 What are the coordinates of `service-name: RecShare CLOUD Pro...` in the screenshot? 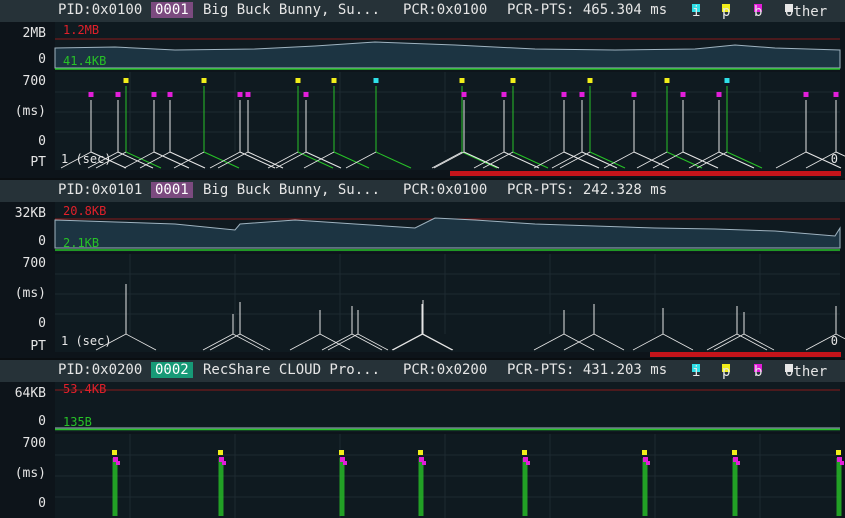 It's located at (292, 370).